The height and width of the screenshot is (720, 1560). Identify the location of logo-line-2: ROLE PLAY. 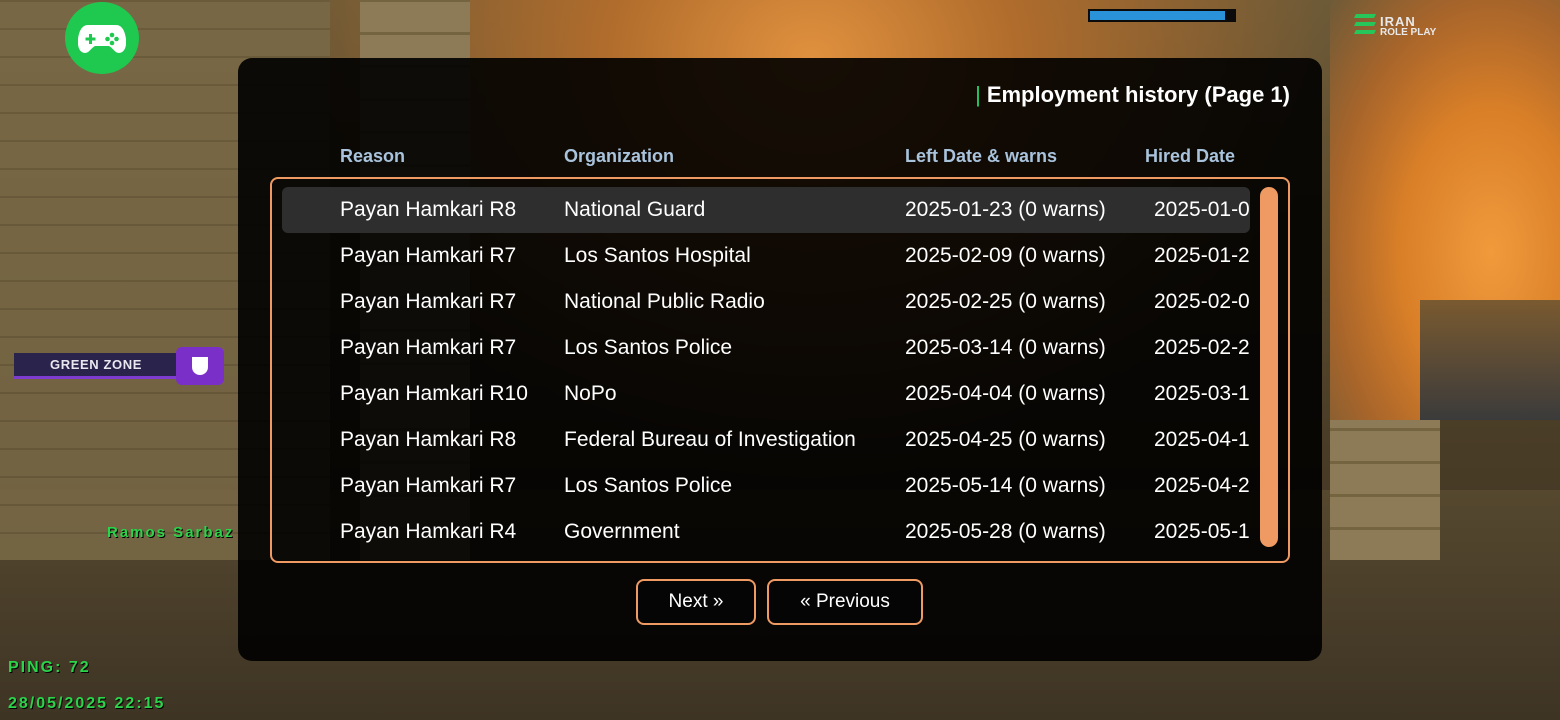
(1408, 32).